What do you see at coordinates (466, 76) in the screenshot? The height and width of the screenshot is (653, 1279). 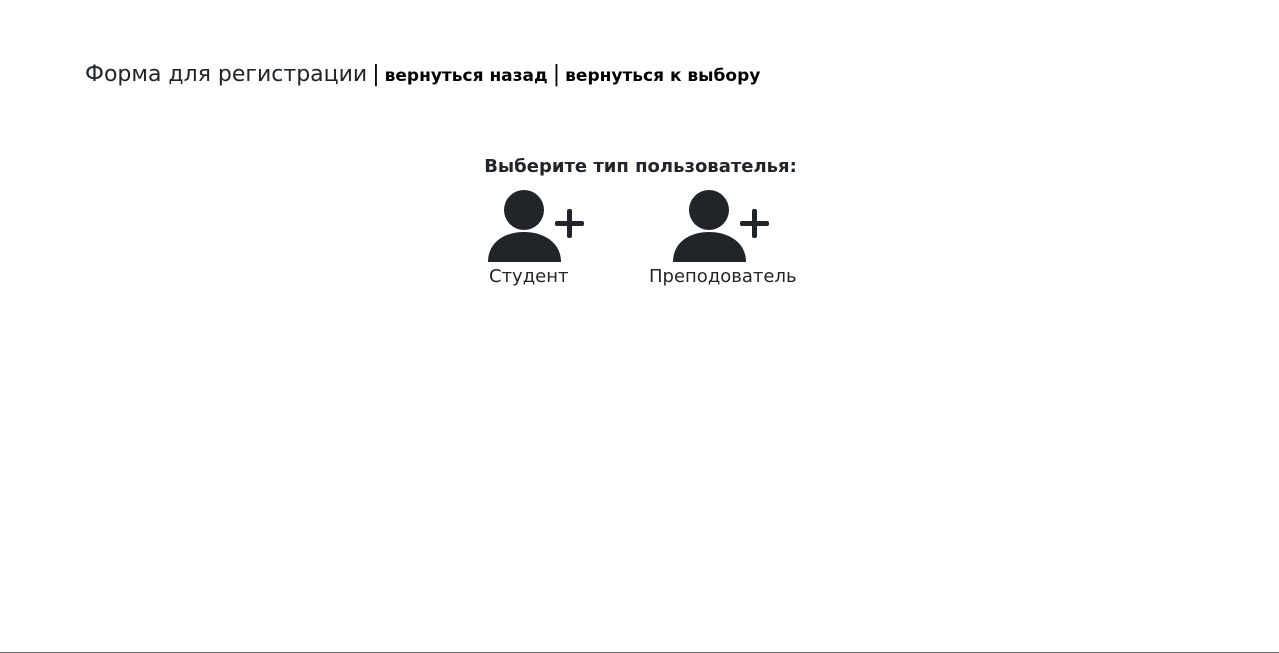 I see `back-link: вернуться назад` at bounding box center [466, 76].